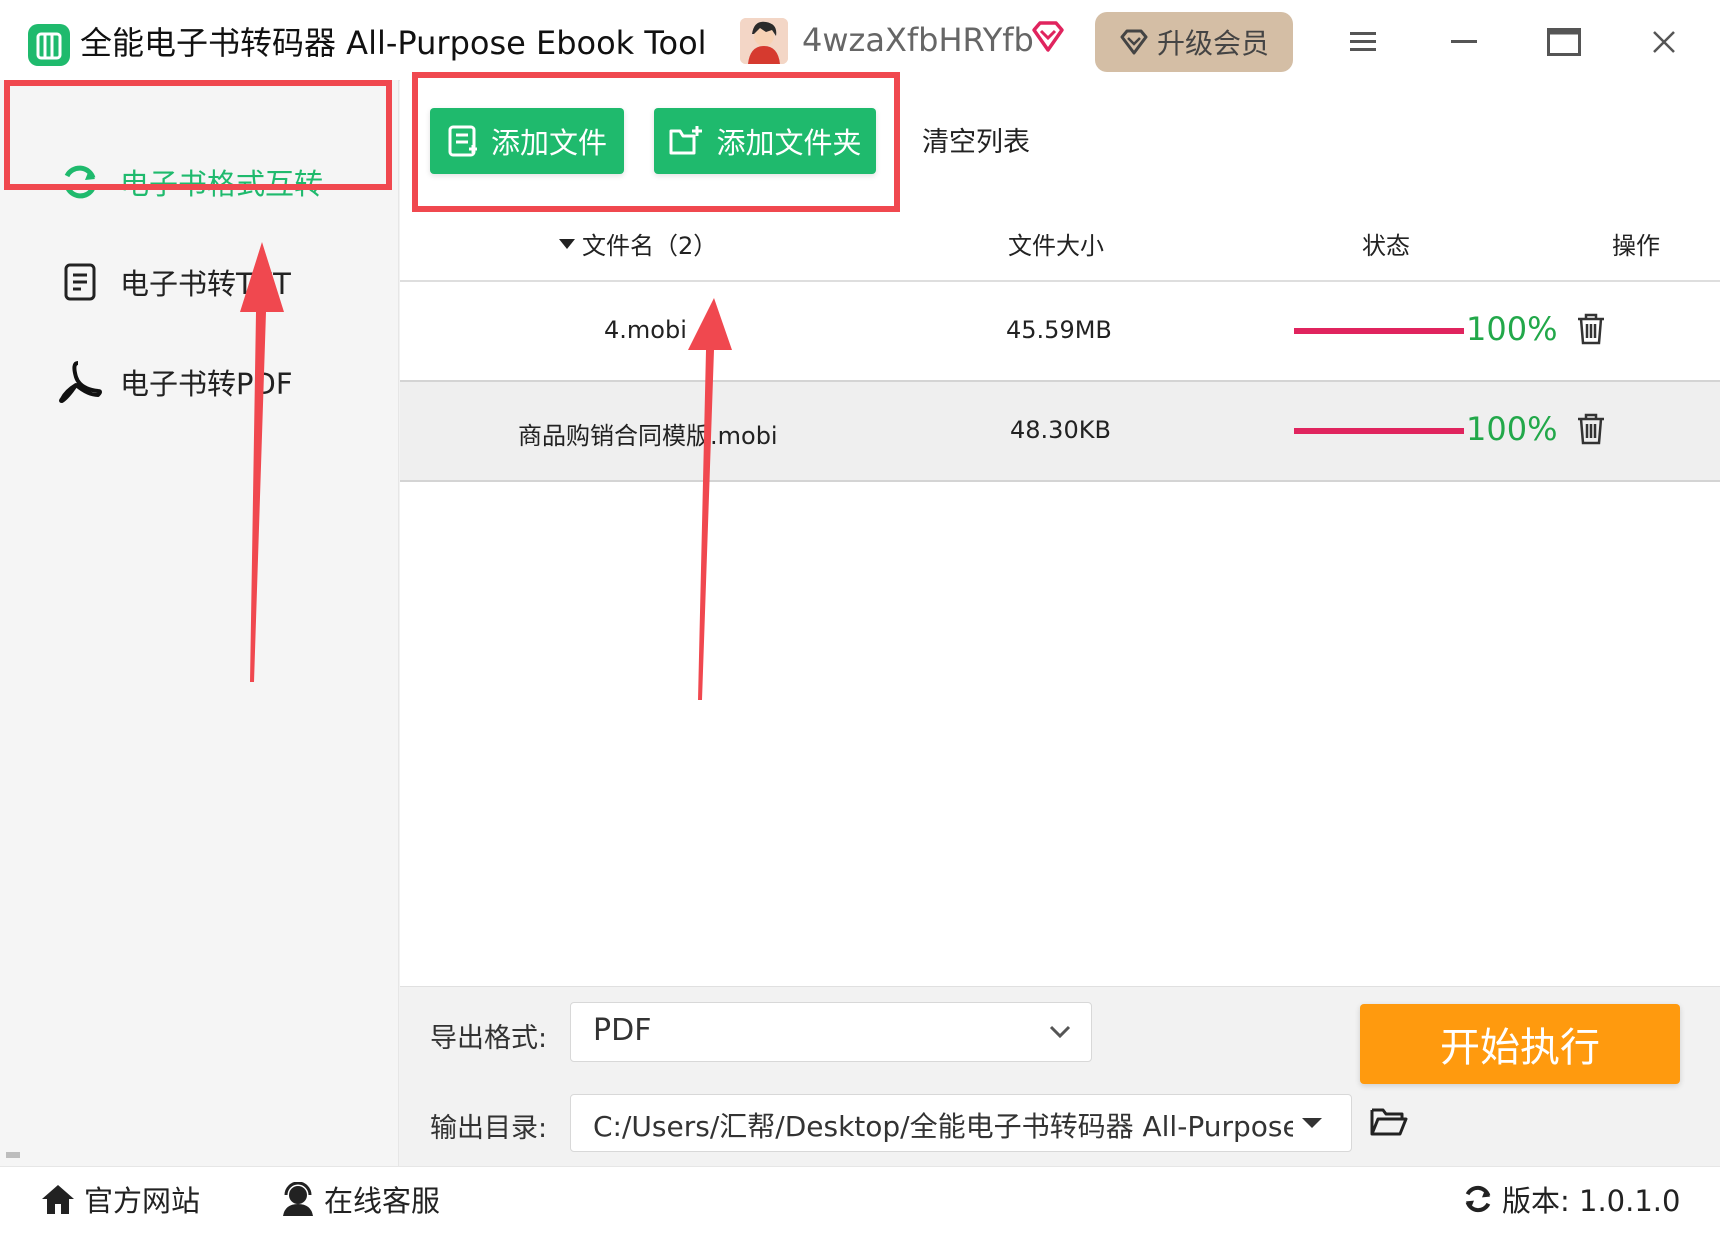 Image resolution: width=1720 pixels, height=1235 pixels. Describe the element at coordinates (650, 246) in the screenshot. I see `column-header-label: 文件名（2）` at that location.